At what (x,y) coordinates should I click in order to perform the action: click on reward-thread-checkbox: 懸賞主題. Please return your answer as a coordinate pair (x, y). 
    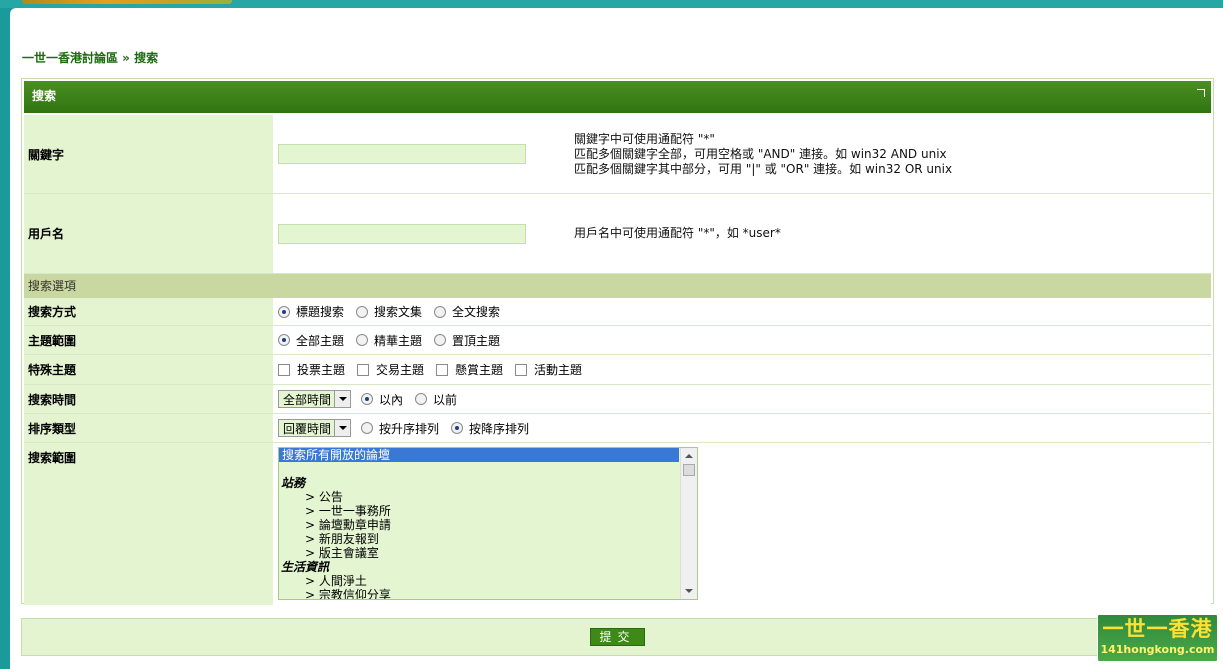
    Looking at the image, I should click on (469, 369).